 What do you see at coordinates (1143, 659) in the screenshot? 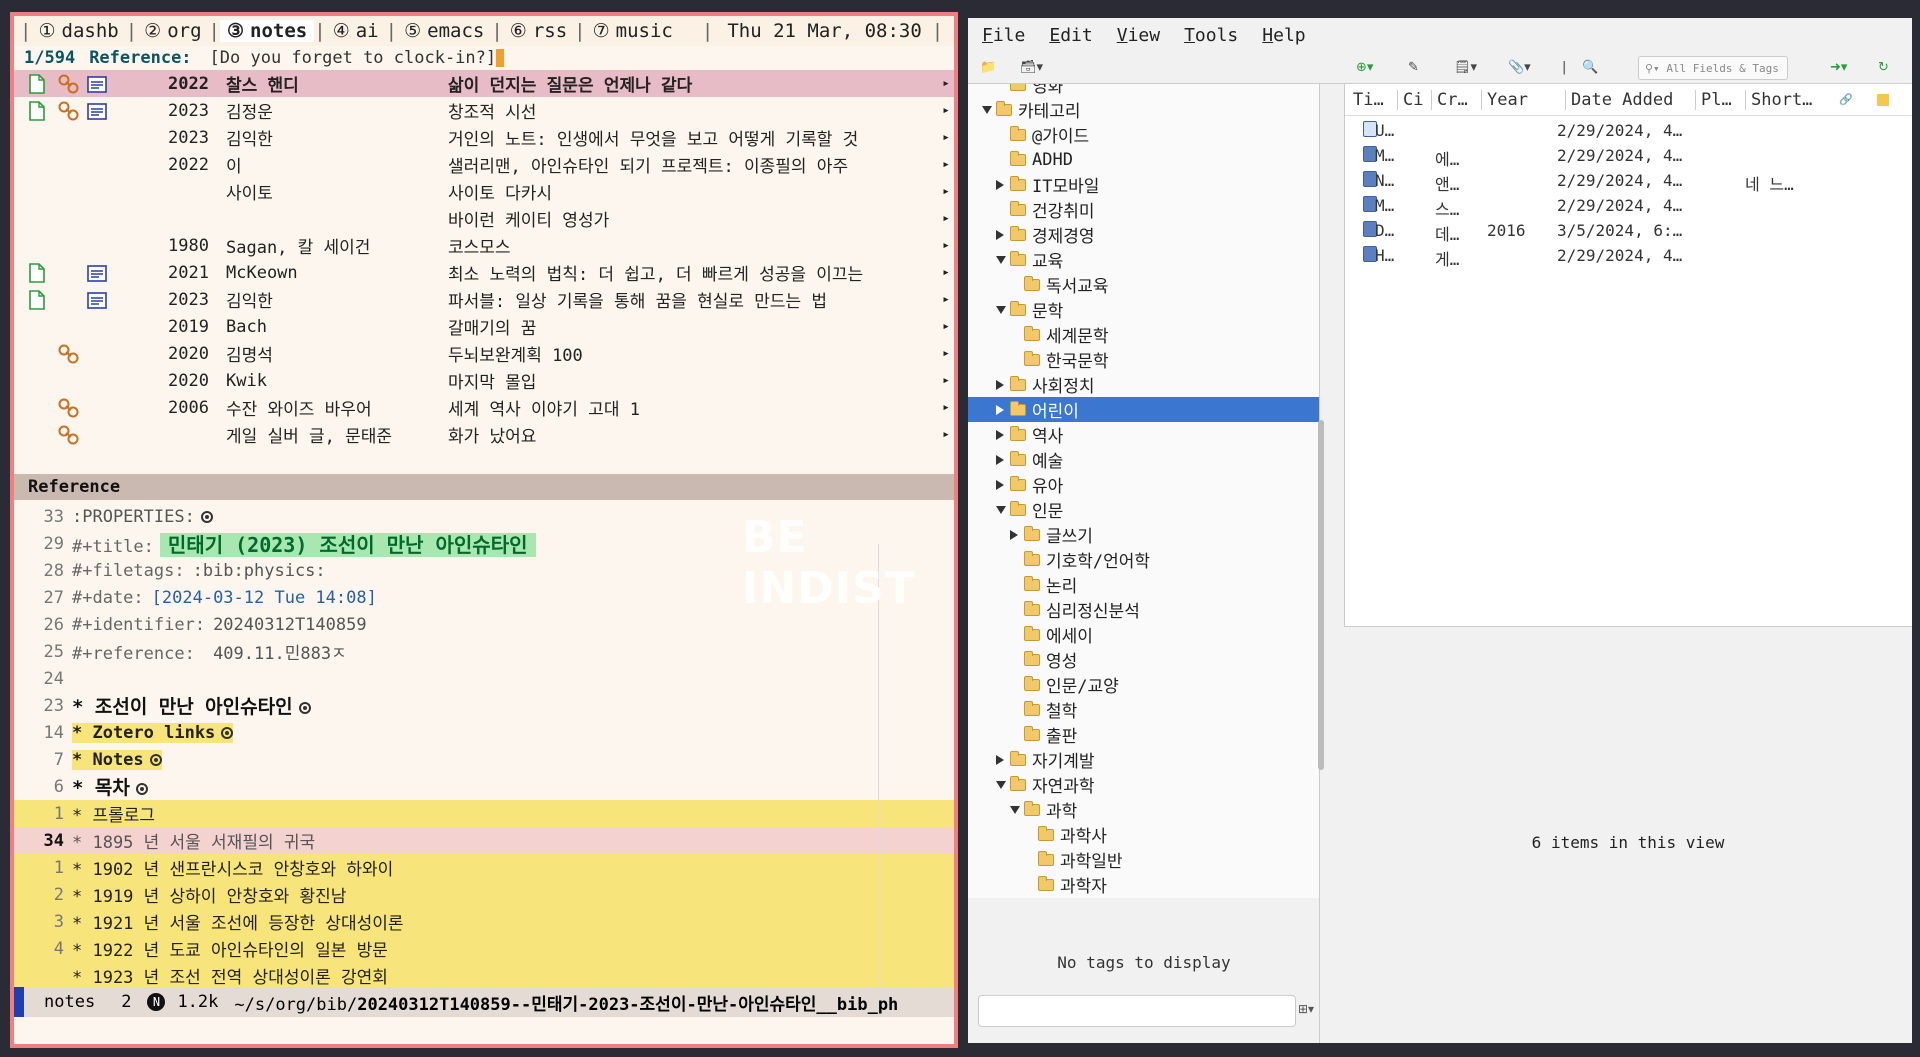
I see `collection-item: 영성` at bounding box center [1143, 659].